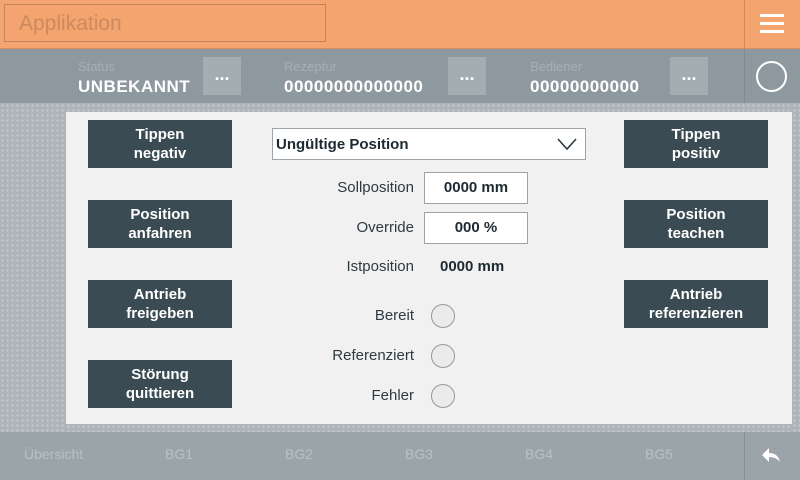 The image size is (800, 480). What do you see at coordinates (354, 86) in the screenshot?
I see `rezeptur-value: 00000000000000` at bounding box center [354, 86].